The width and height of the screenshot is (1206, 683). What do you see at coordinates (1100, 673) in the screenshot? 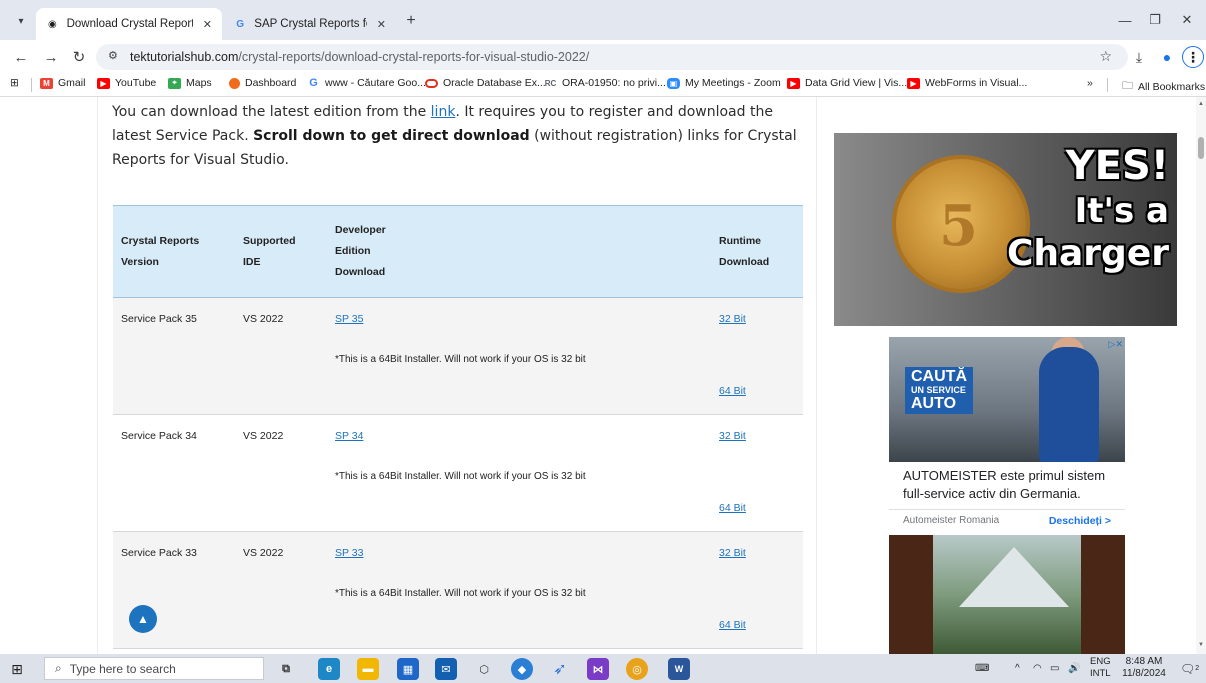
I see `keyboard-layout: INTL` at bounding box center [1100, 673].